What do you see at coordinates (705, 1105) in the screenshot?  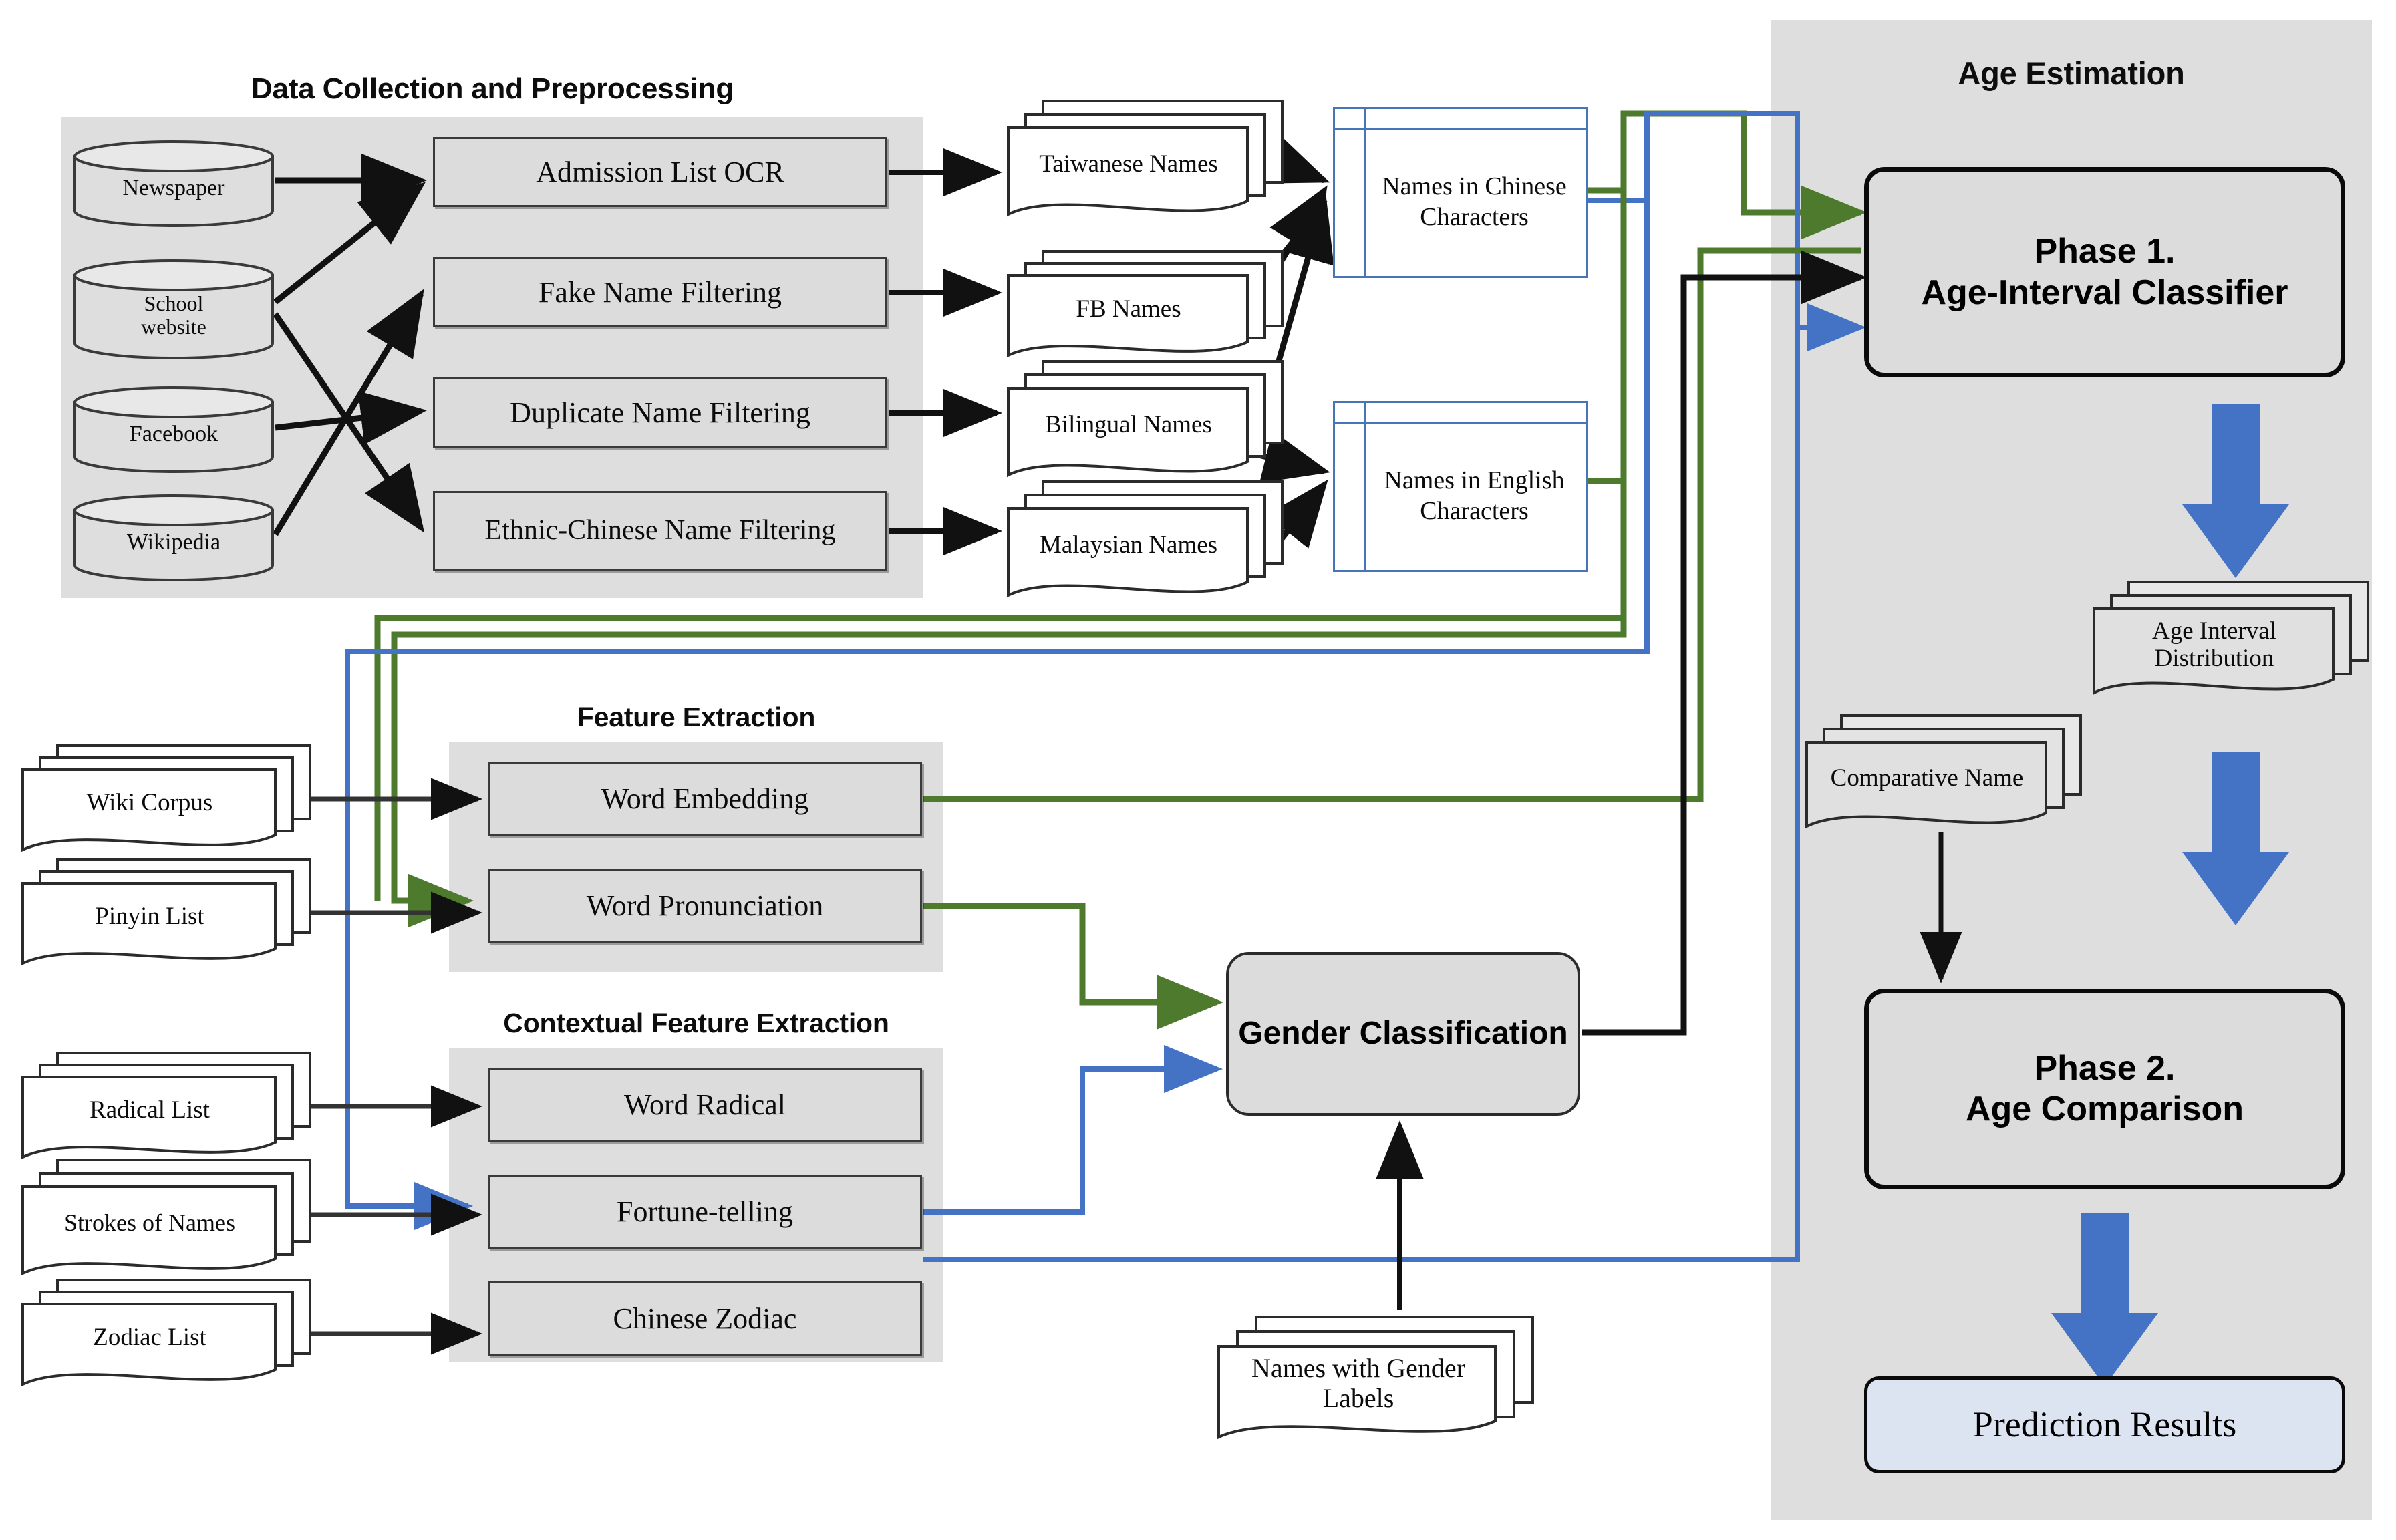 I see `module-word-radical: Word Radical` at bounding box center [705, 1105].